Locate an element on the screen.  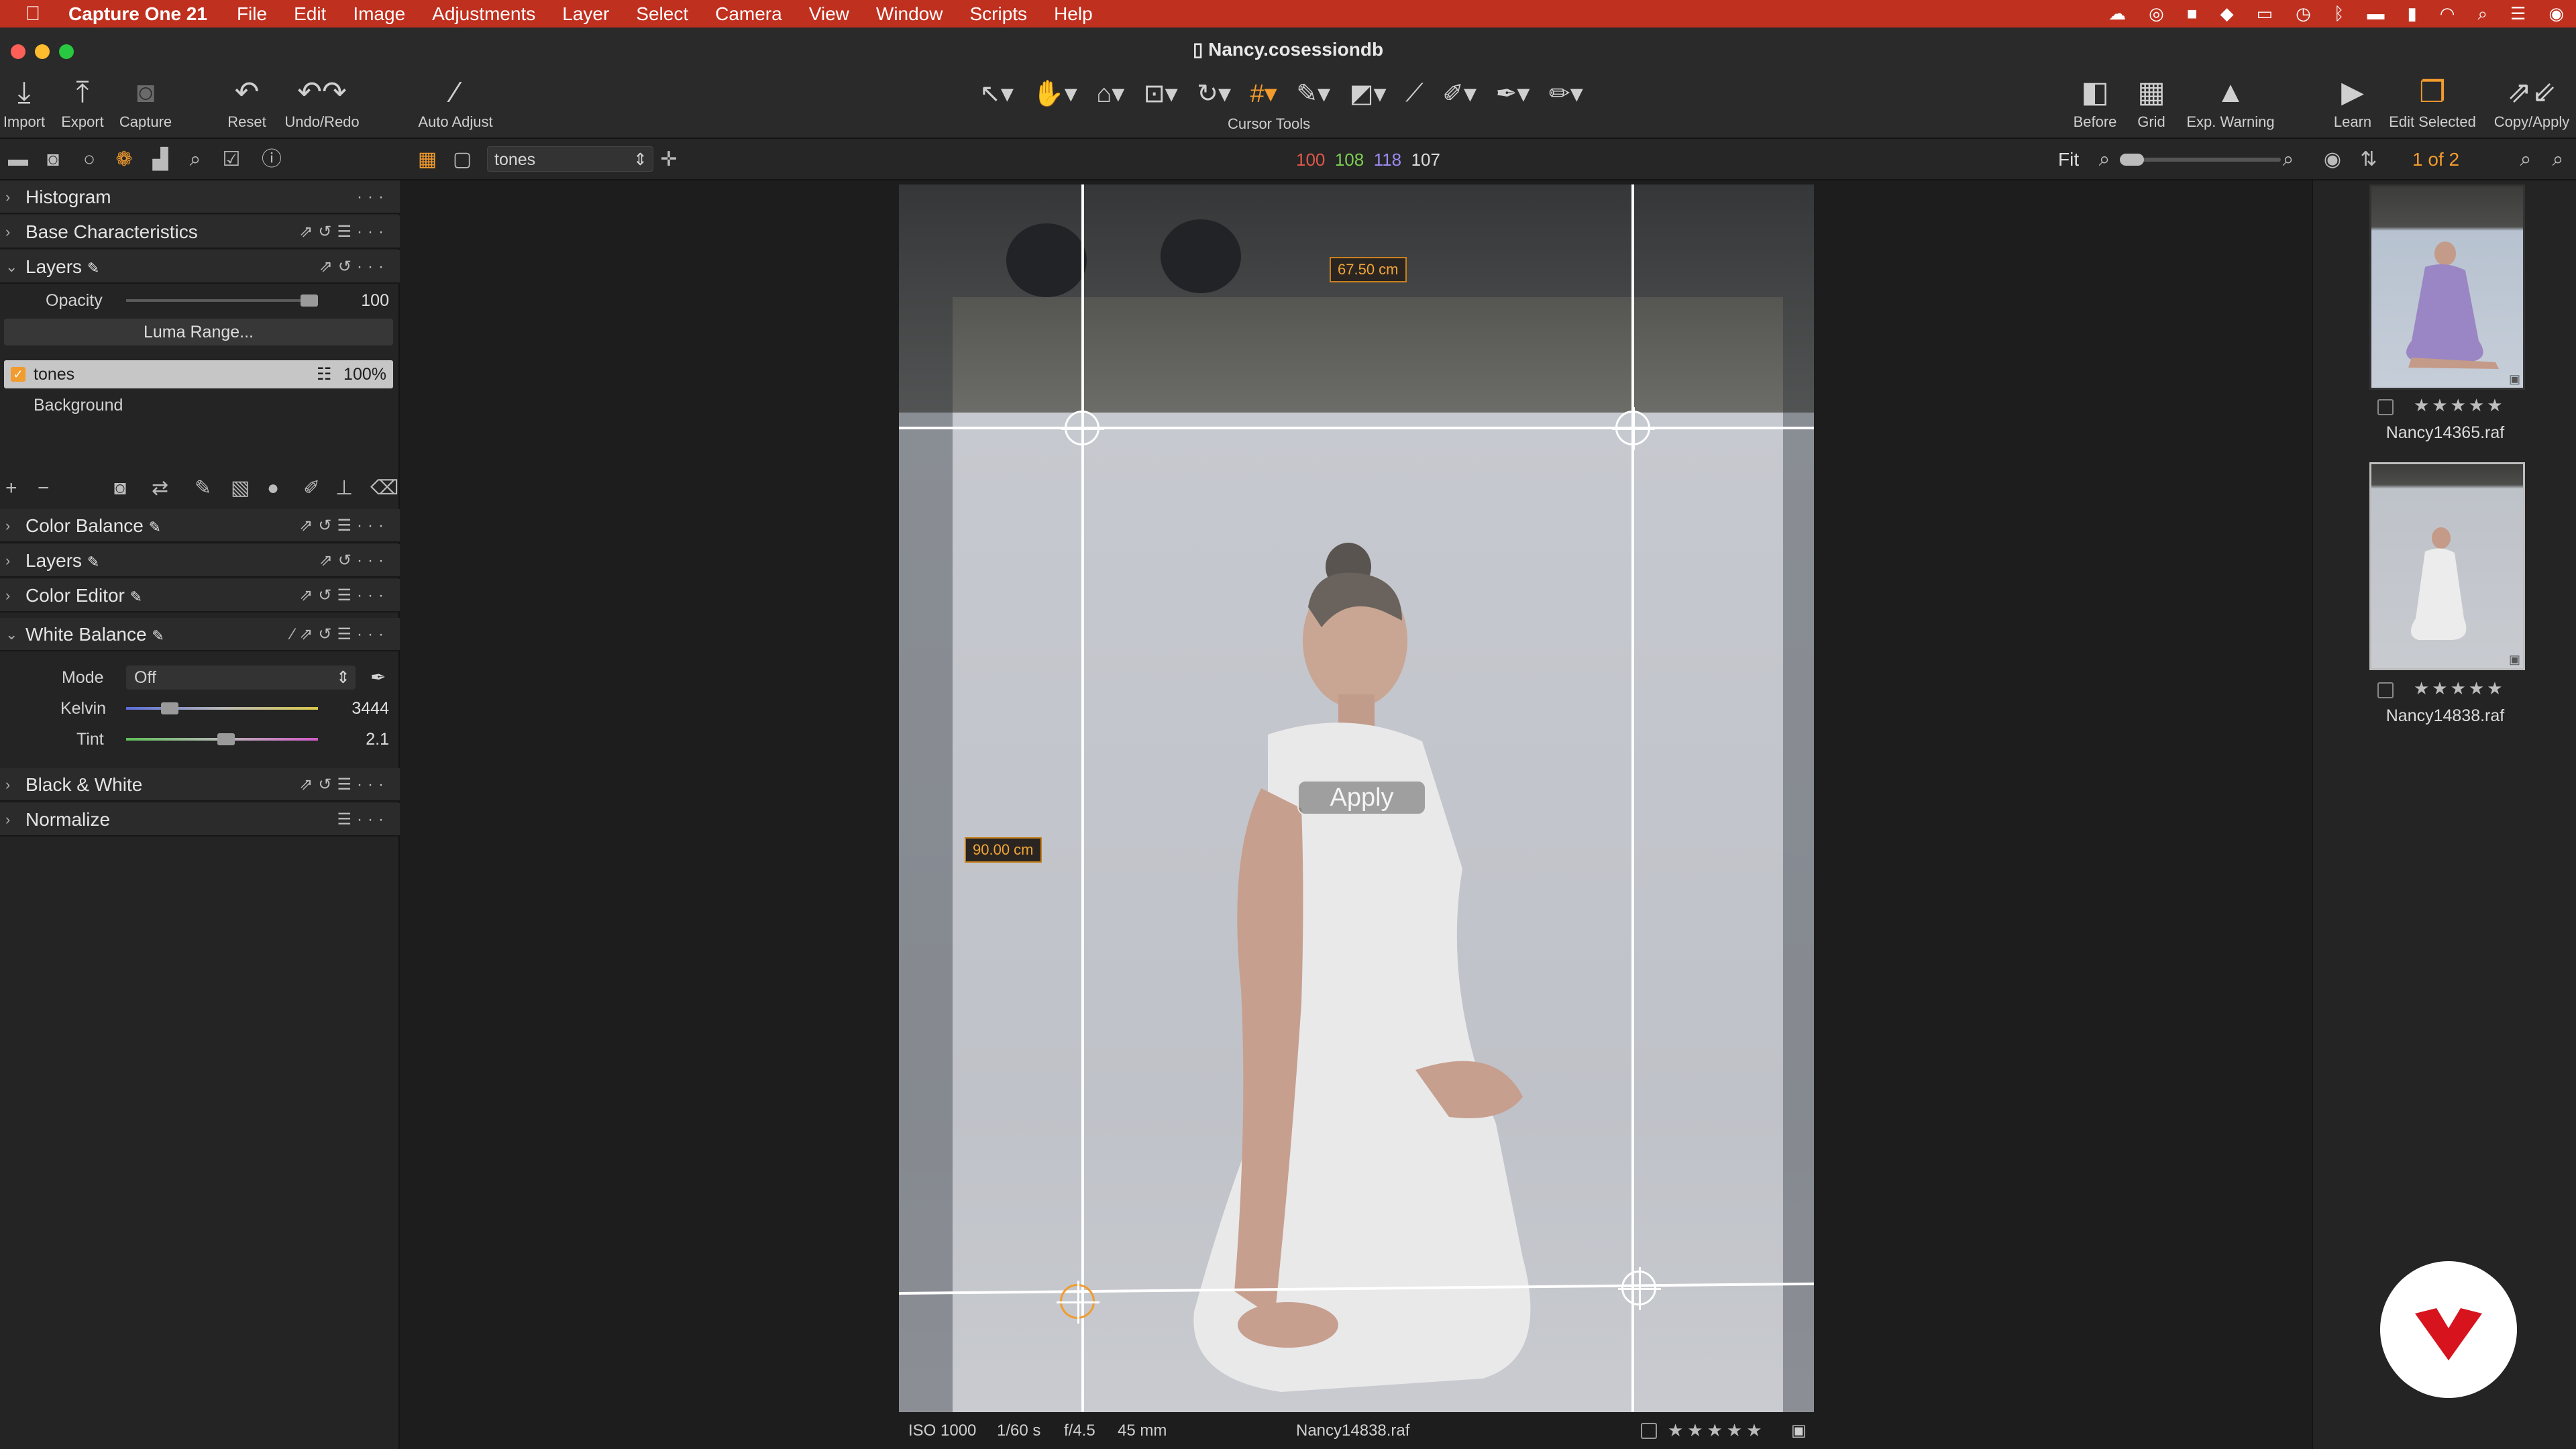
minimize-window-button is located at coordinates (42, 51).